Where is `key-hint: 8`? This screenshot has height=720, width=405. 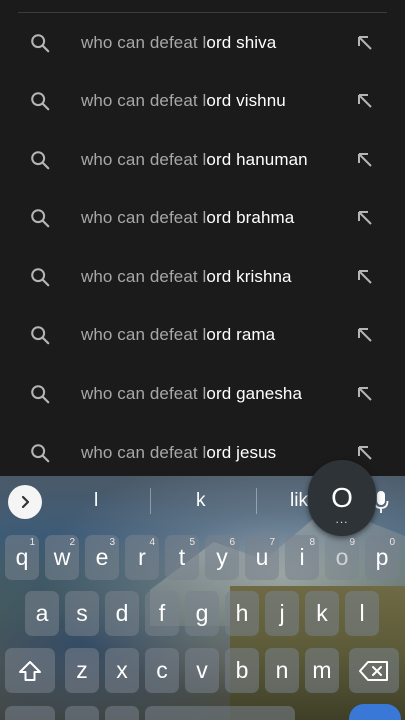 key-hint: 8 is located at coordinates (312, 542).